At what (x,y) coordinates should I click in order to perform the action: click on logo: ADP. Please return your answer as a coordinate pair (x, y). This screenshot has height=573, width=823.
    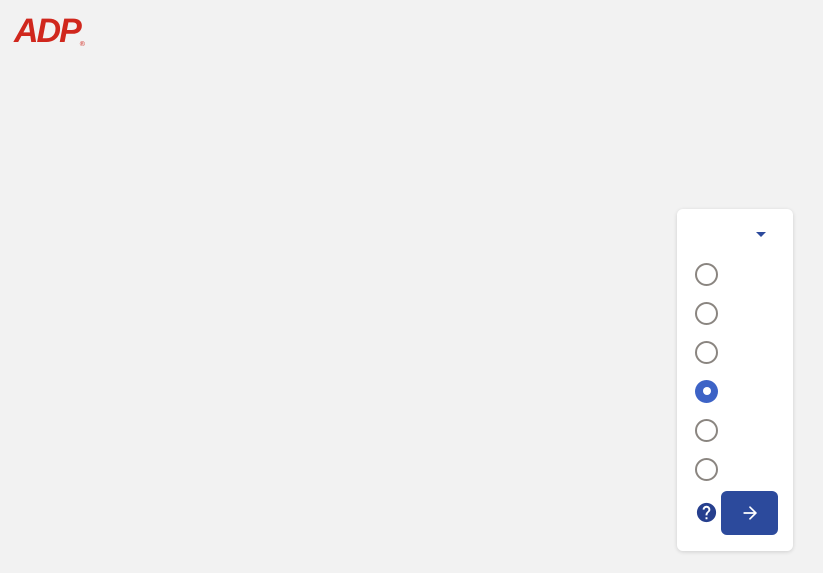
    Looking at the image, I should click on (47, 31).